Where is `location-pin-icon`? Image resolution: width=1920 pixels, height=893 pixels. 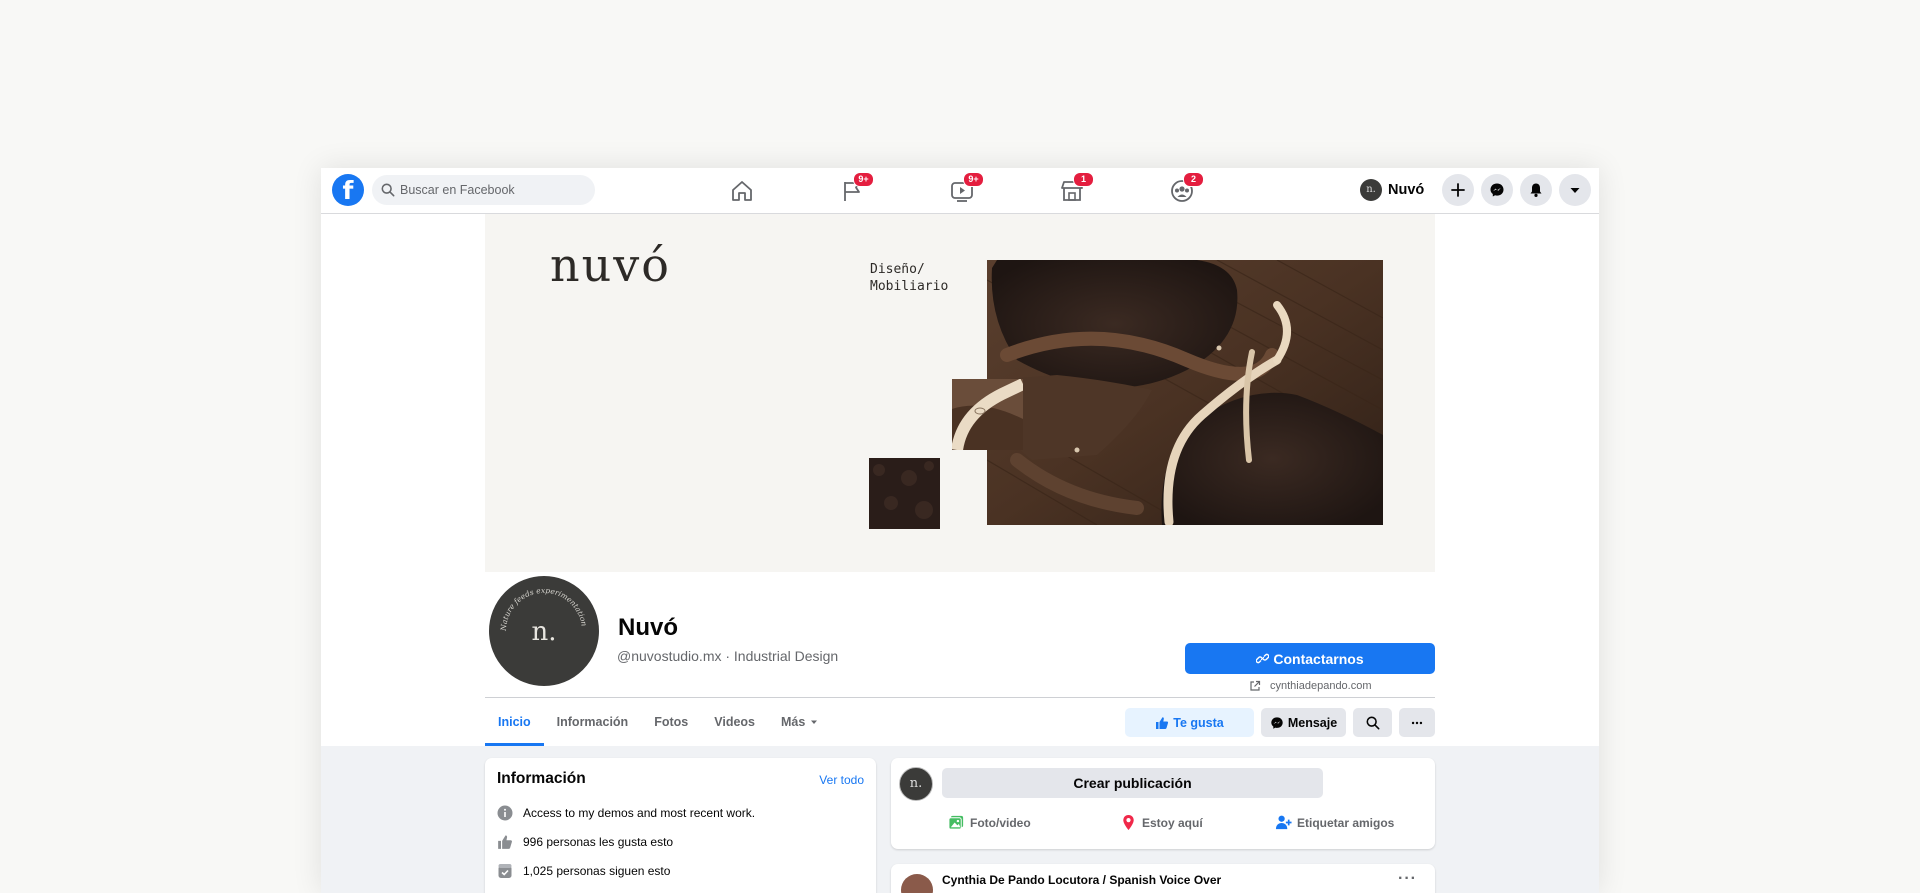
location-pin-icon is located at coordinates (1128, 822).